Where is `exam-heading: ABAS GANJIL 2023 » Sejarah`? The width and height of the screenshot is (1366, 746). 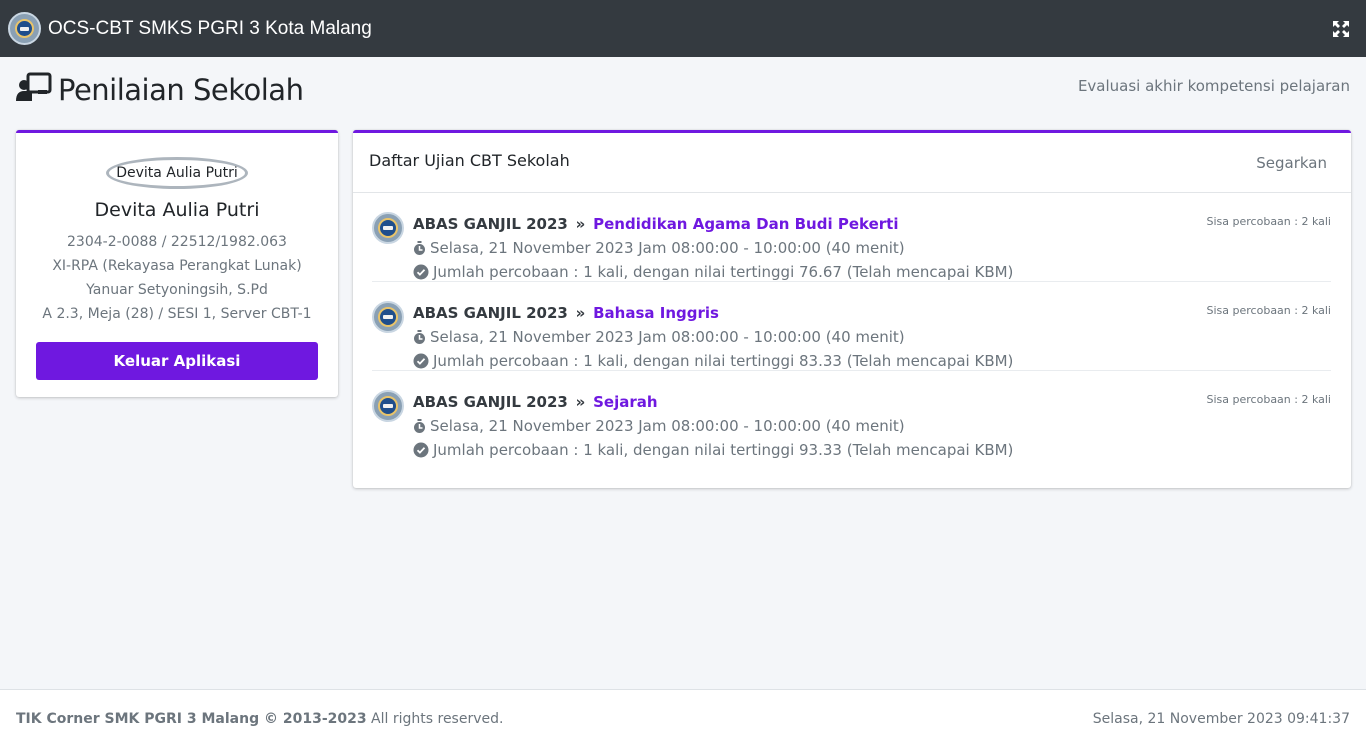 exam-heading: ABAS GANJIL 2023 » Sejarah is located at coordinates (535, 402).